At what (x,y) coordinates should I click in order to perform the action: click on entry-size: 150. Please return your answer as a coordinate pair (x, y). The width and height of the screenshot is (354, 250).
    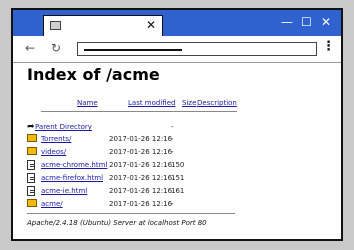
    Looking at the image, I should click on (178, 165).